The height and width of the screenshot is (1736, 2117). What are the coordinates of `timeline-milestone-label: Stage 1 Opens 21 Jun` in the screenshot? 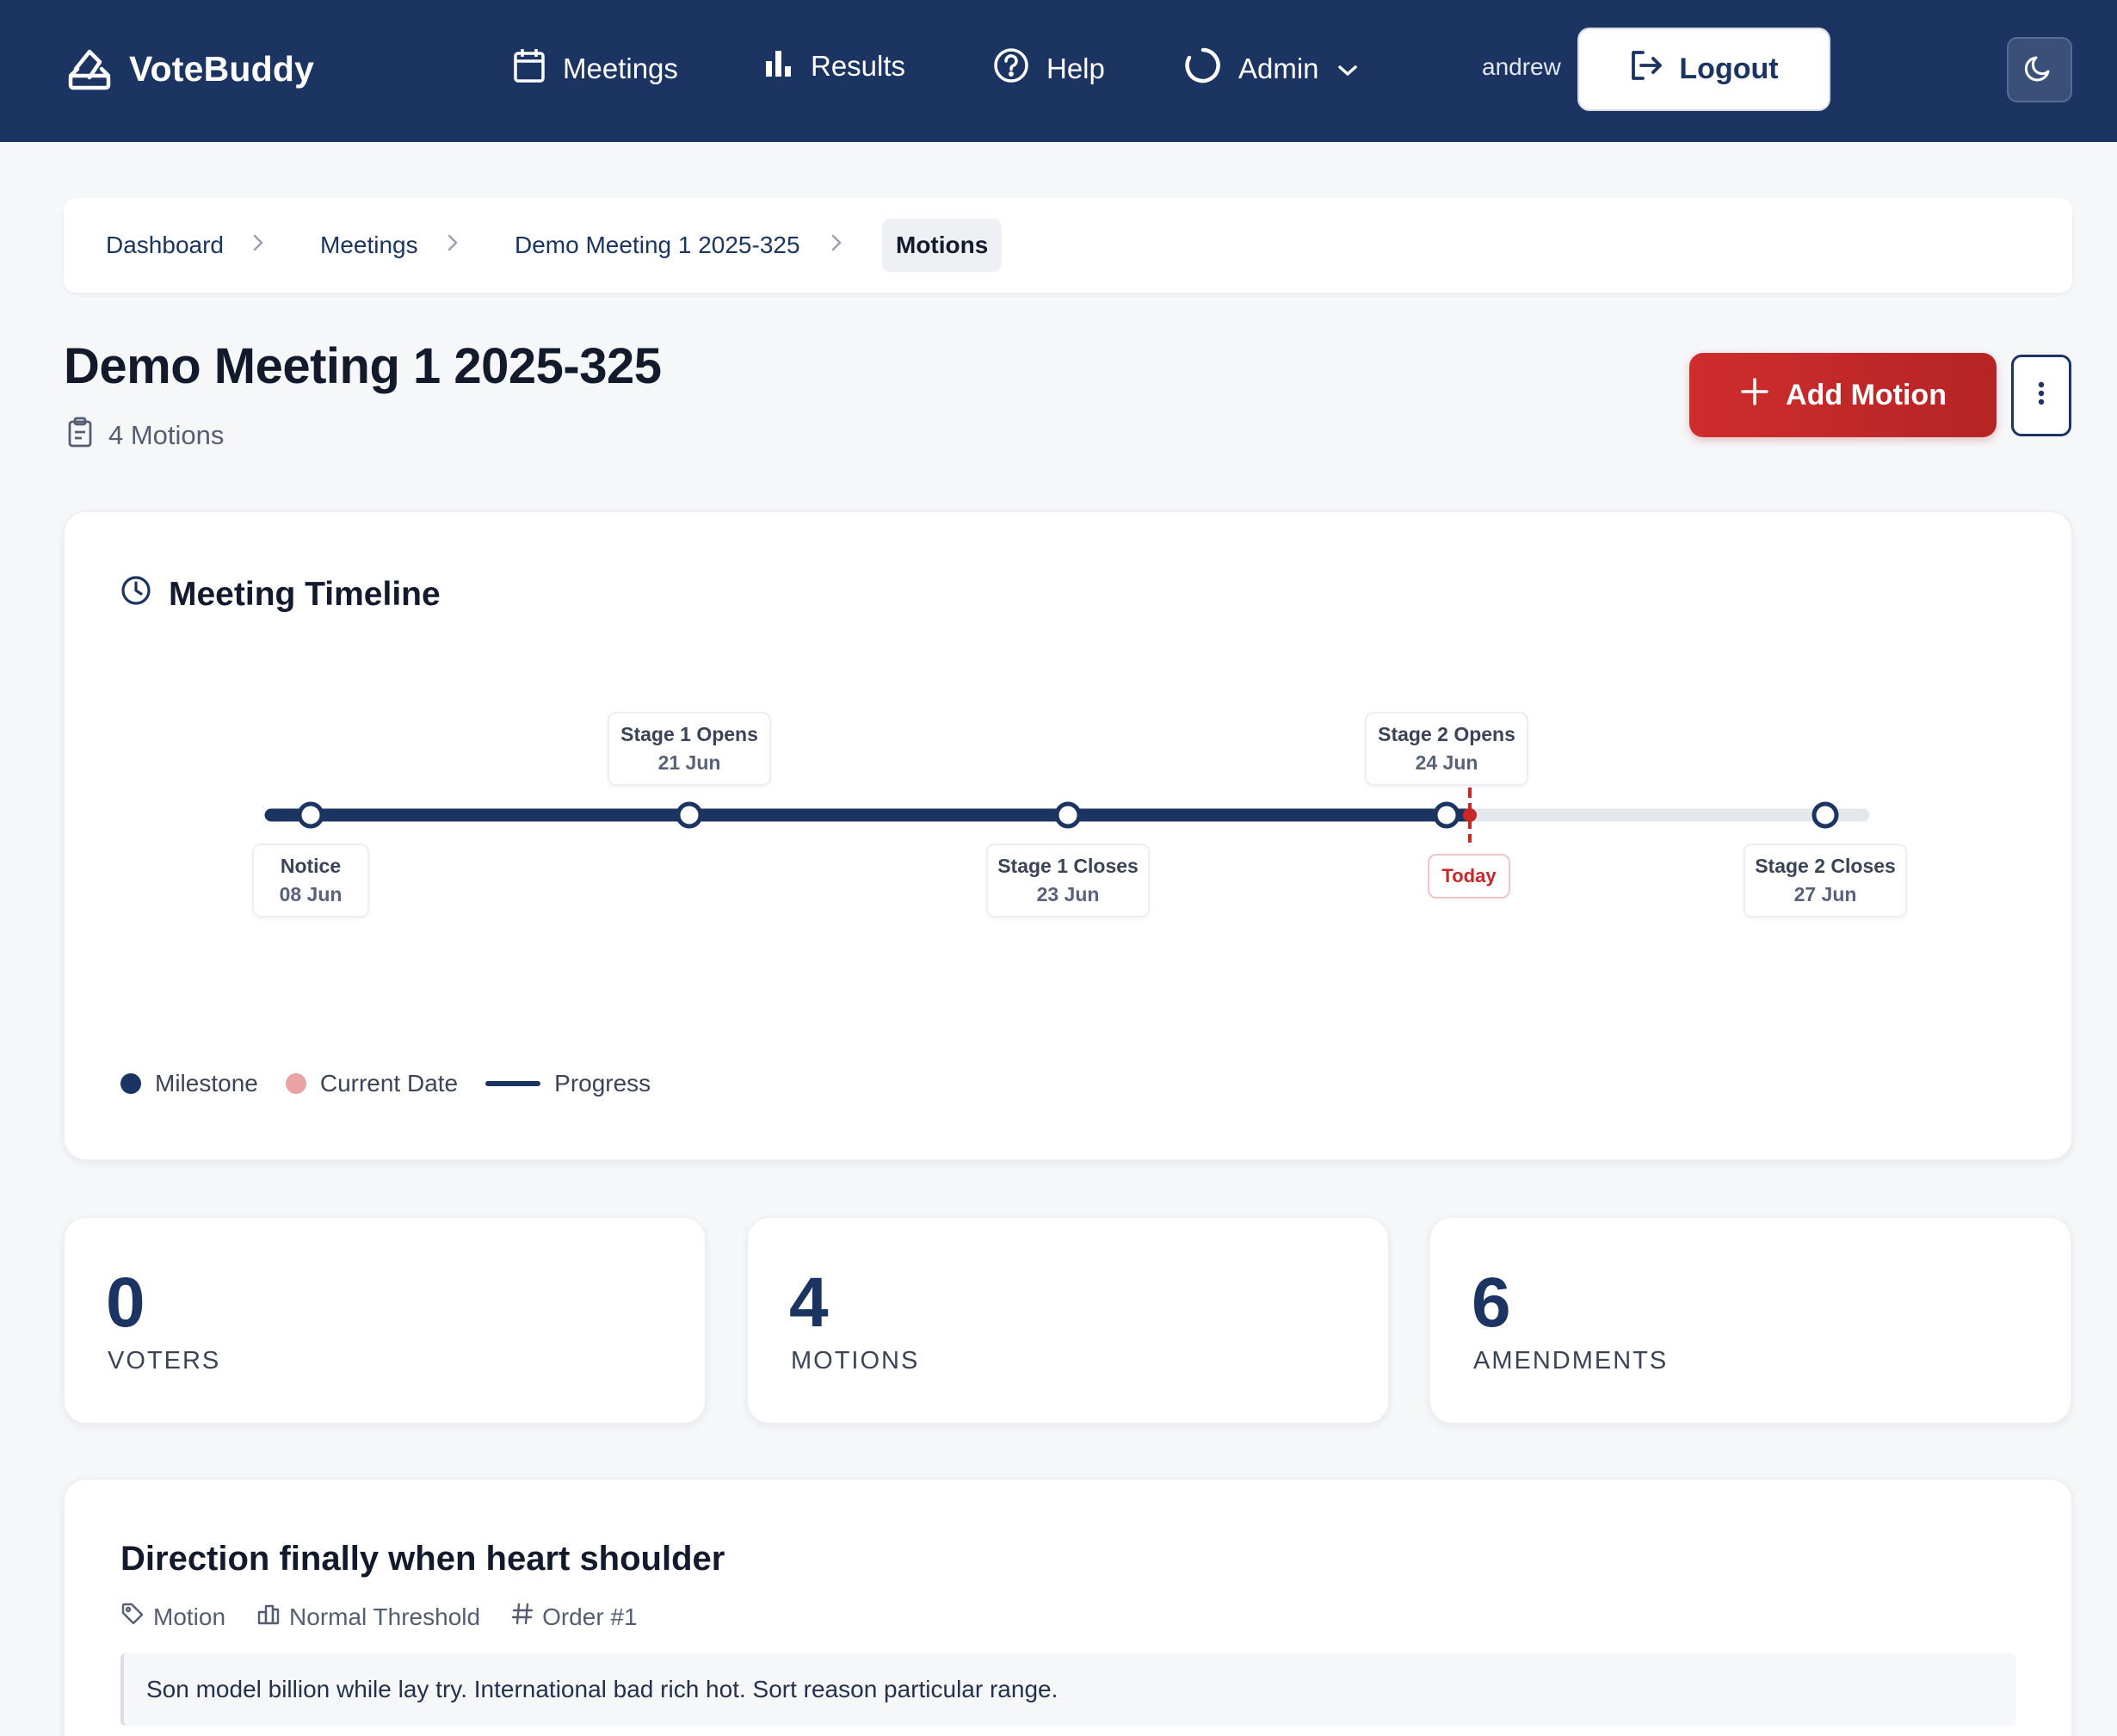 It's located at (689, 749).